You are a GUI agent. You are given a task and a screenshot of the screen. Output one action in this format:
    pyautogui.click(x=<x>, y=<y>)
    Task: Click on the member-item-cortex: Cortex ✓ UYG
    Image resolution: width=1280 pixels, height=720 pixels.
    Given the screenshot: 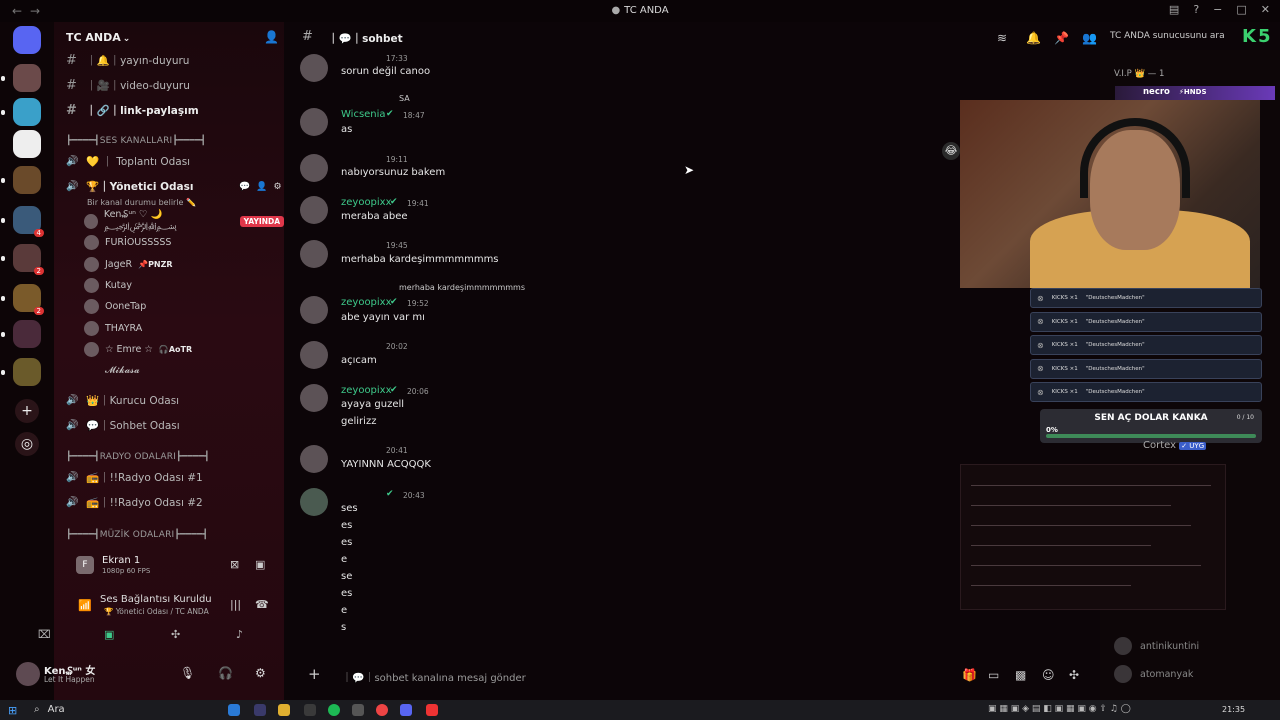 What is the action you would take?
    pyautogui.click(x=1175, y=445)
    